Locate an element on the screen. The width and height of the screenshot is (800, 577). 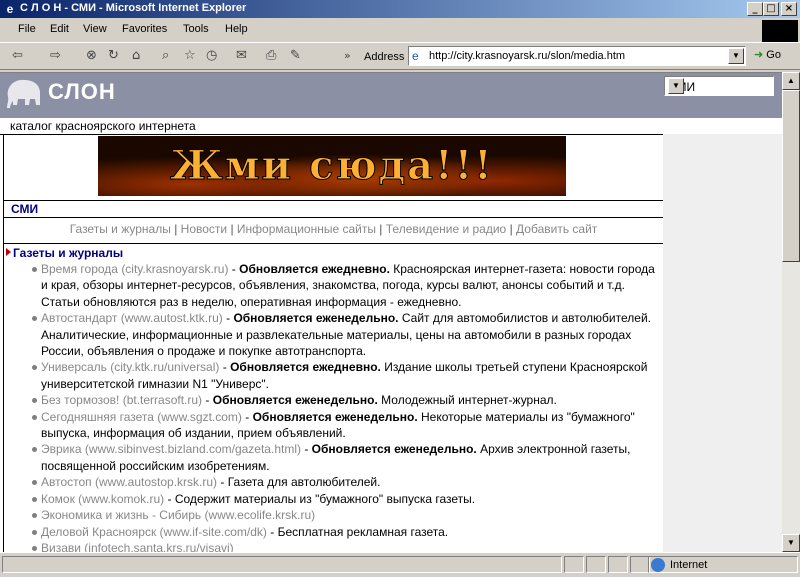
edit-icon: ✎ is located at coordinates (295, 55).